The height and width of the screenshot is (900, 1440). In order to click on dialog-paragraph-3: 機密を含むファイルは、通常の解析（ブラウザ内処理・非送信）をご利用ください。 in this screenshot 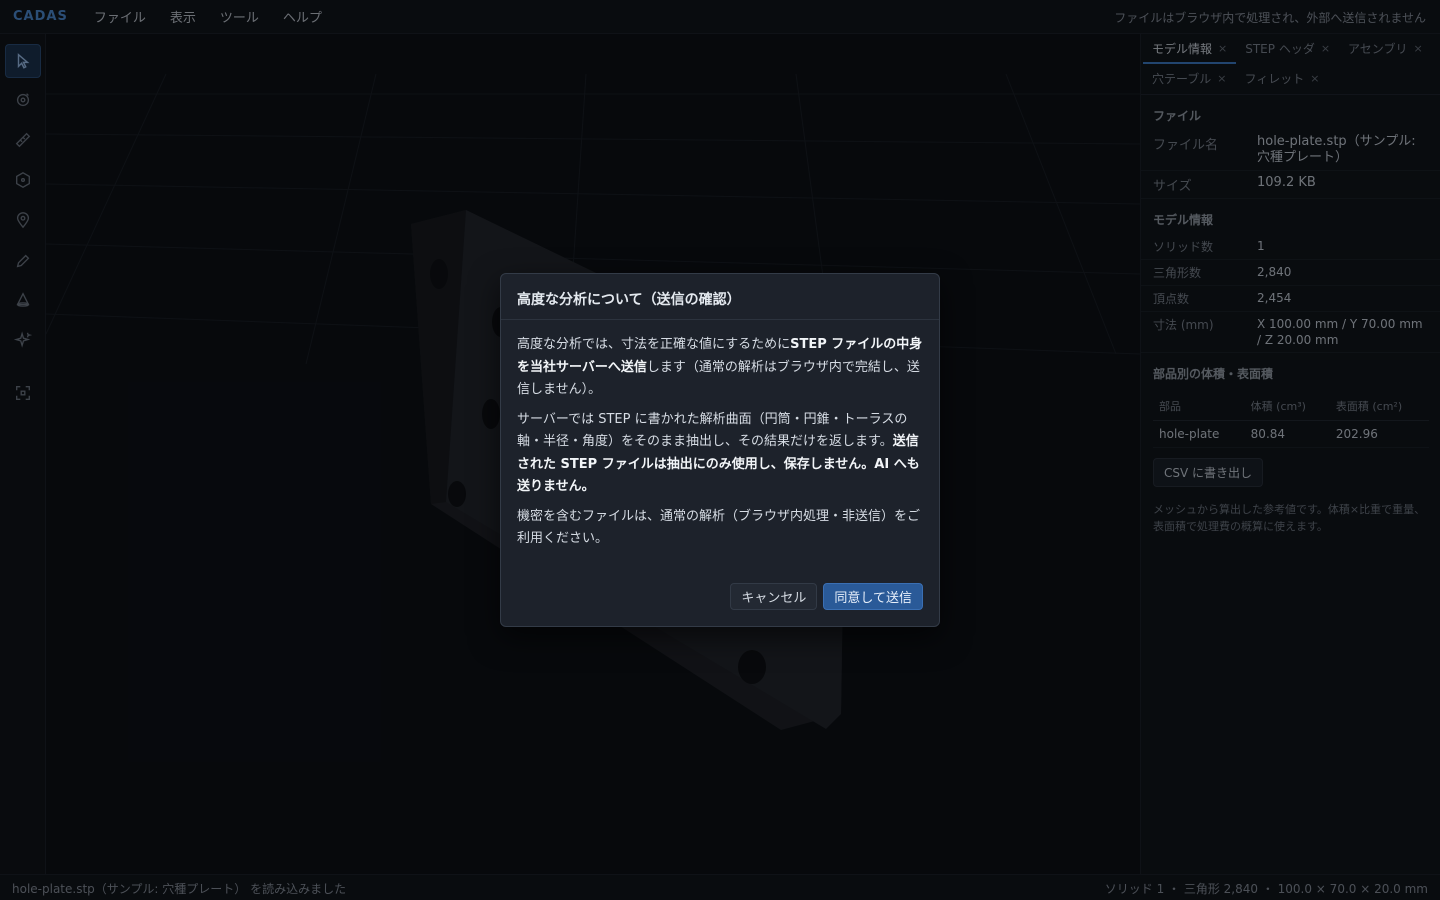, I will do `click(719, 527)`.